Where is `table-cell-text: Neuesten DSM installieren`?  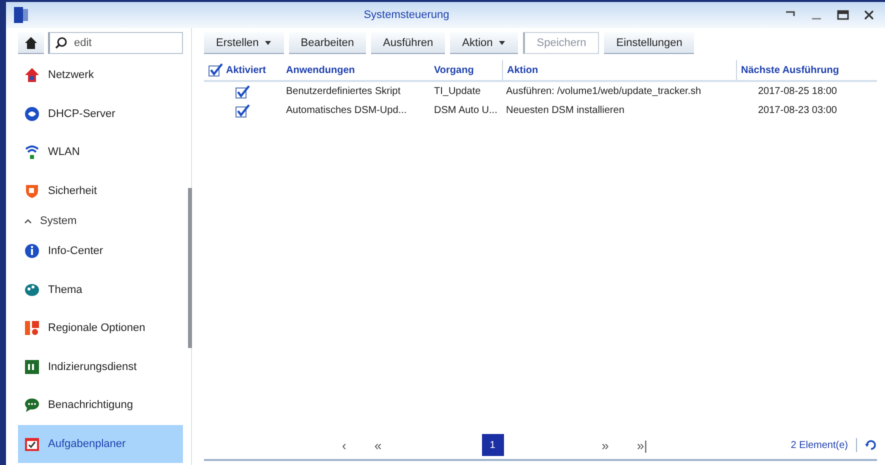 table-cell-text: Neuesten DSM installieren is located at coordinates (565, 110).